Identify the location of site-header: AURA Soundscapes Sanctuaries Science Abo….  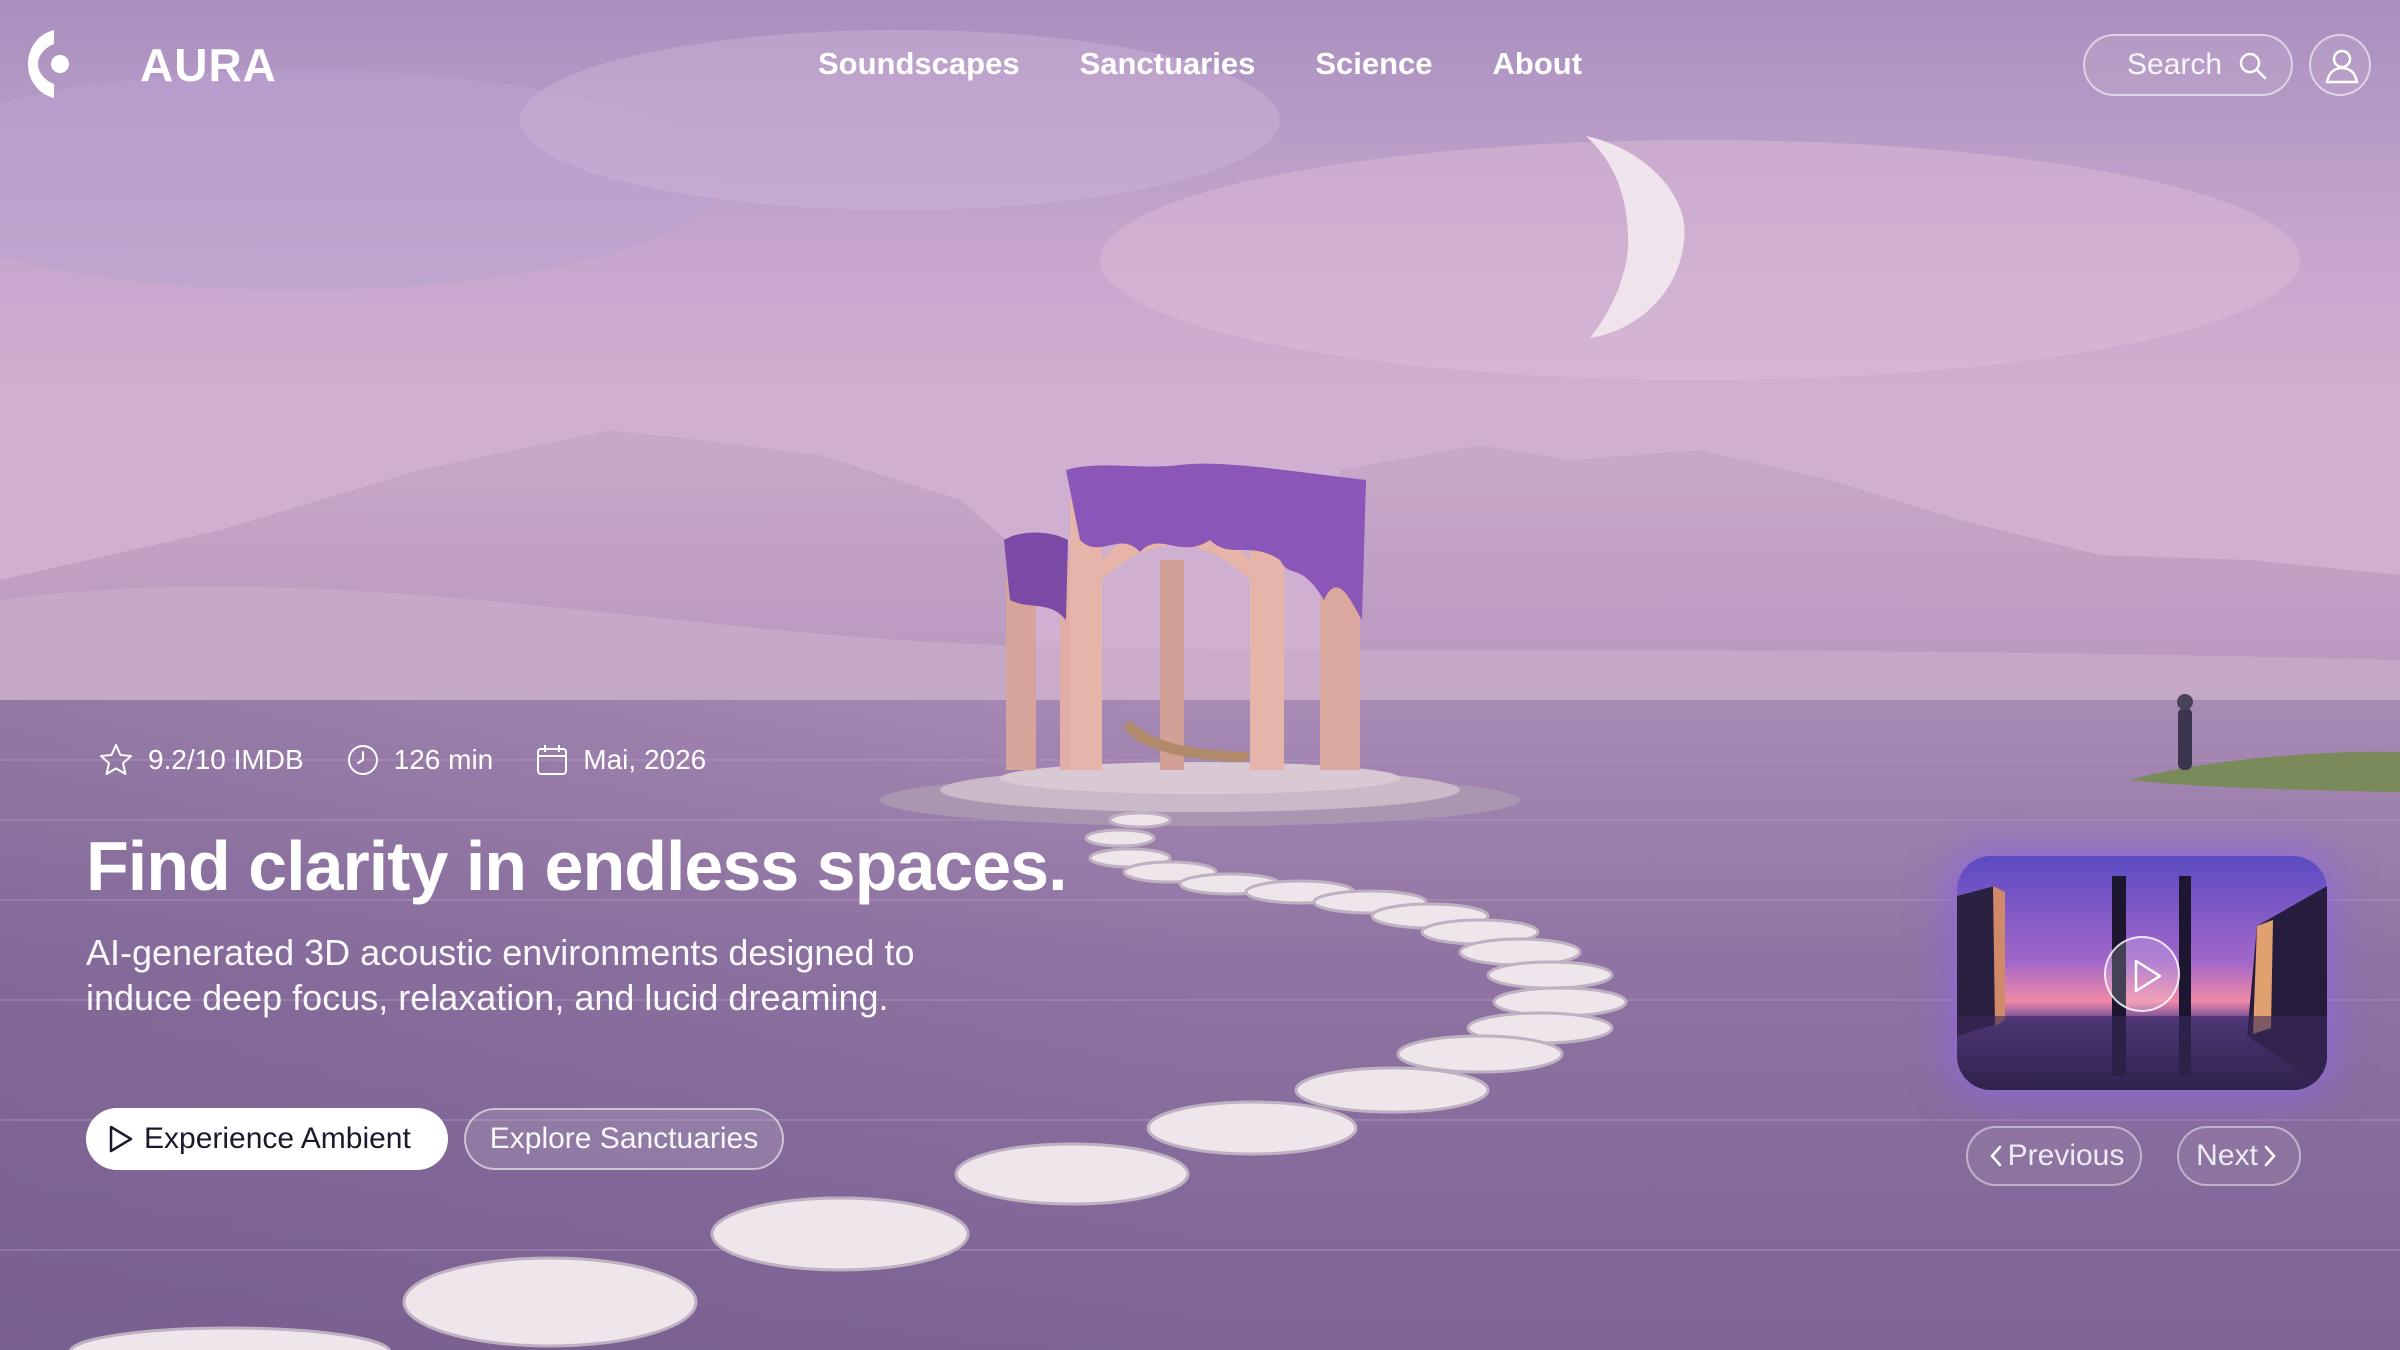
(1200, 65).